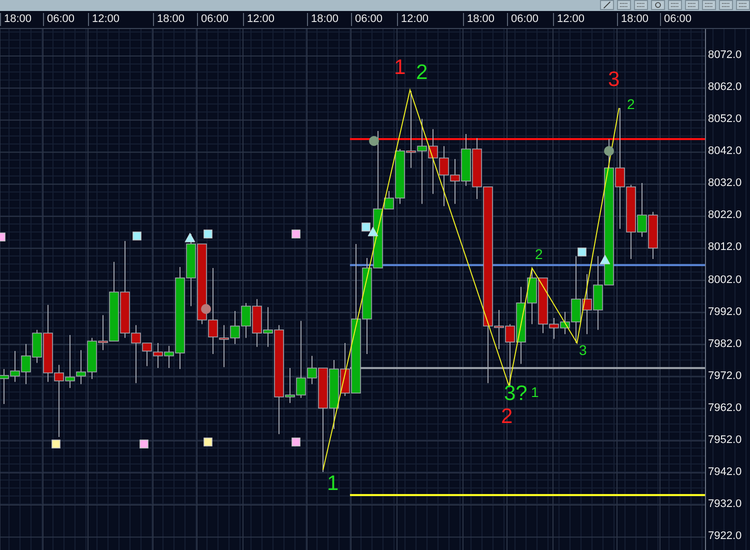 This screenshot has height=550, width=750. Describe the element at coordinates (725, 536) in the screenshot. I see `price-axis-label: 7922.0` at that location.